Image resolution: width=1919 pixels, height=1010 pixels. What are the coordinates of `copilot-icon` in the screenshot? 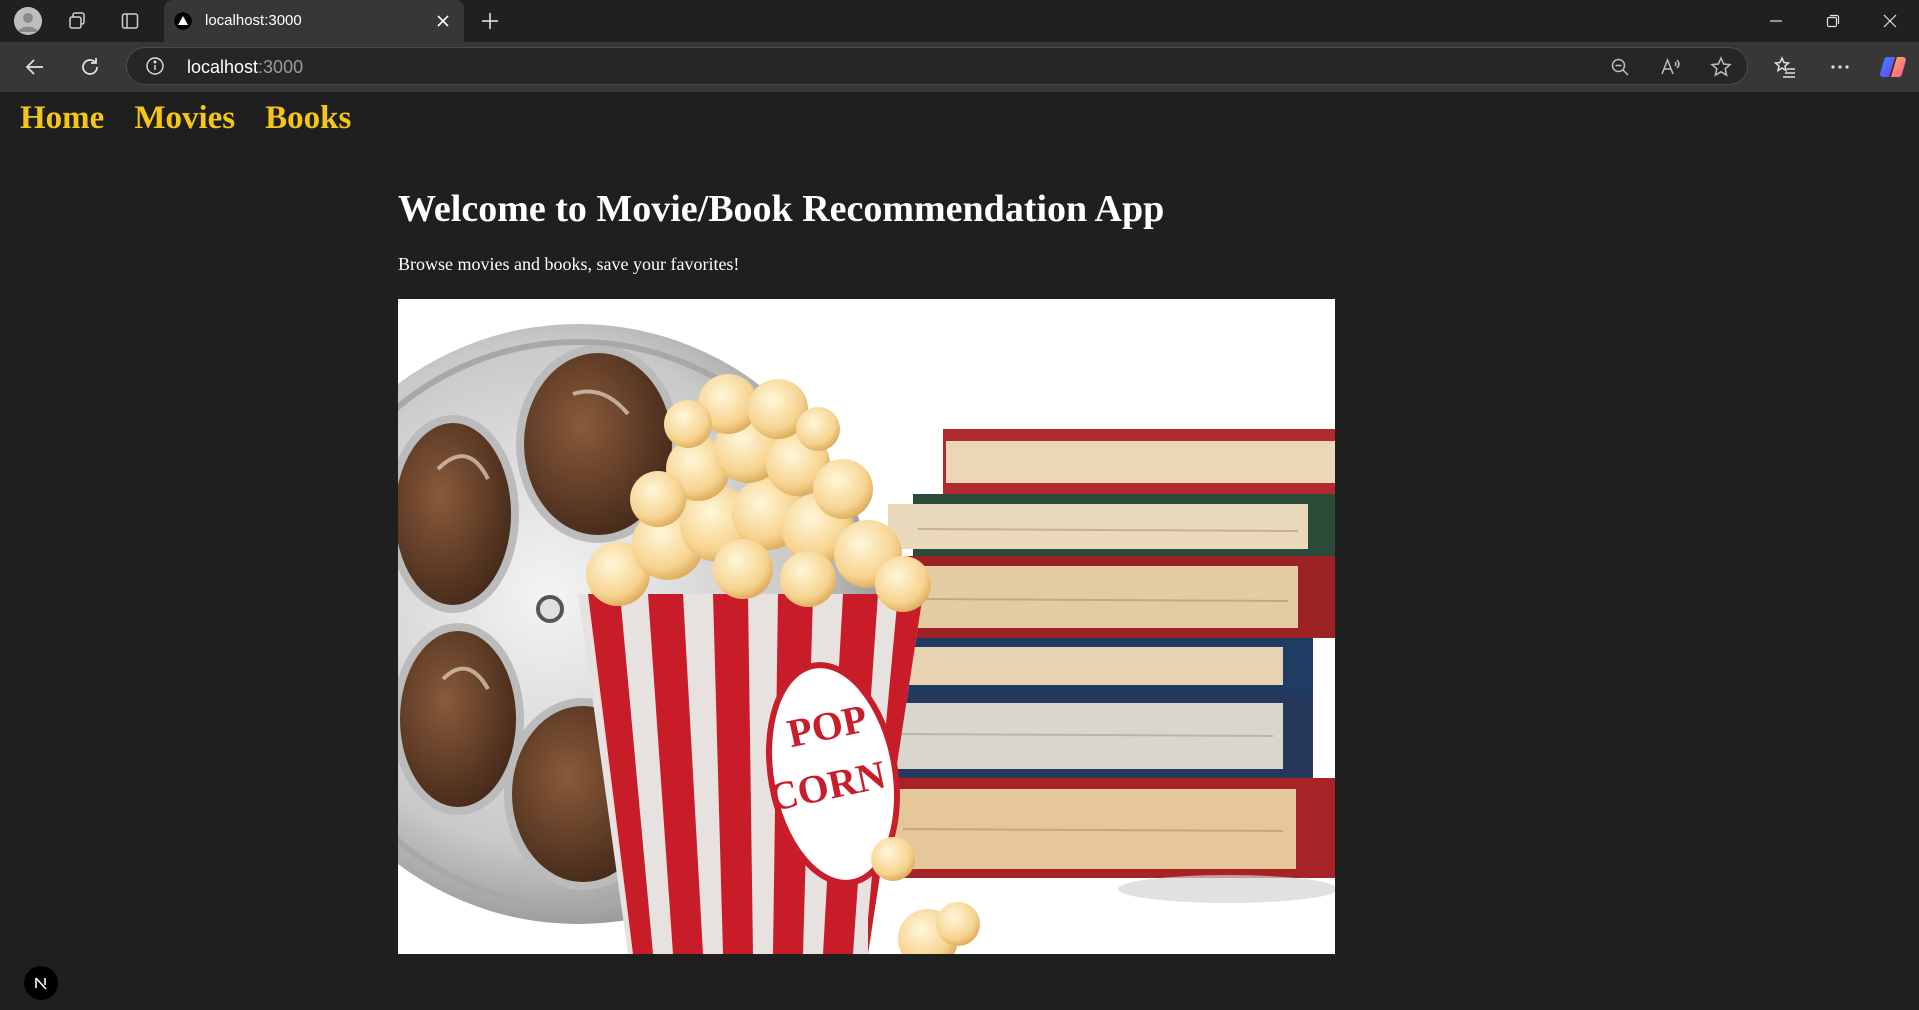 It's located at (1893, 67).